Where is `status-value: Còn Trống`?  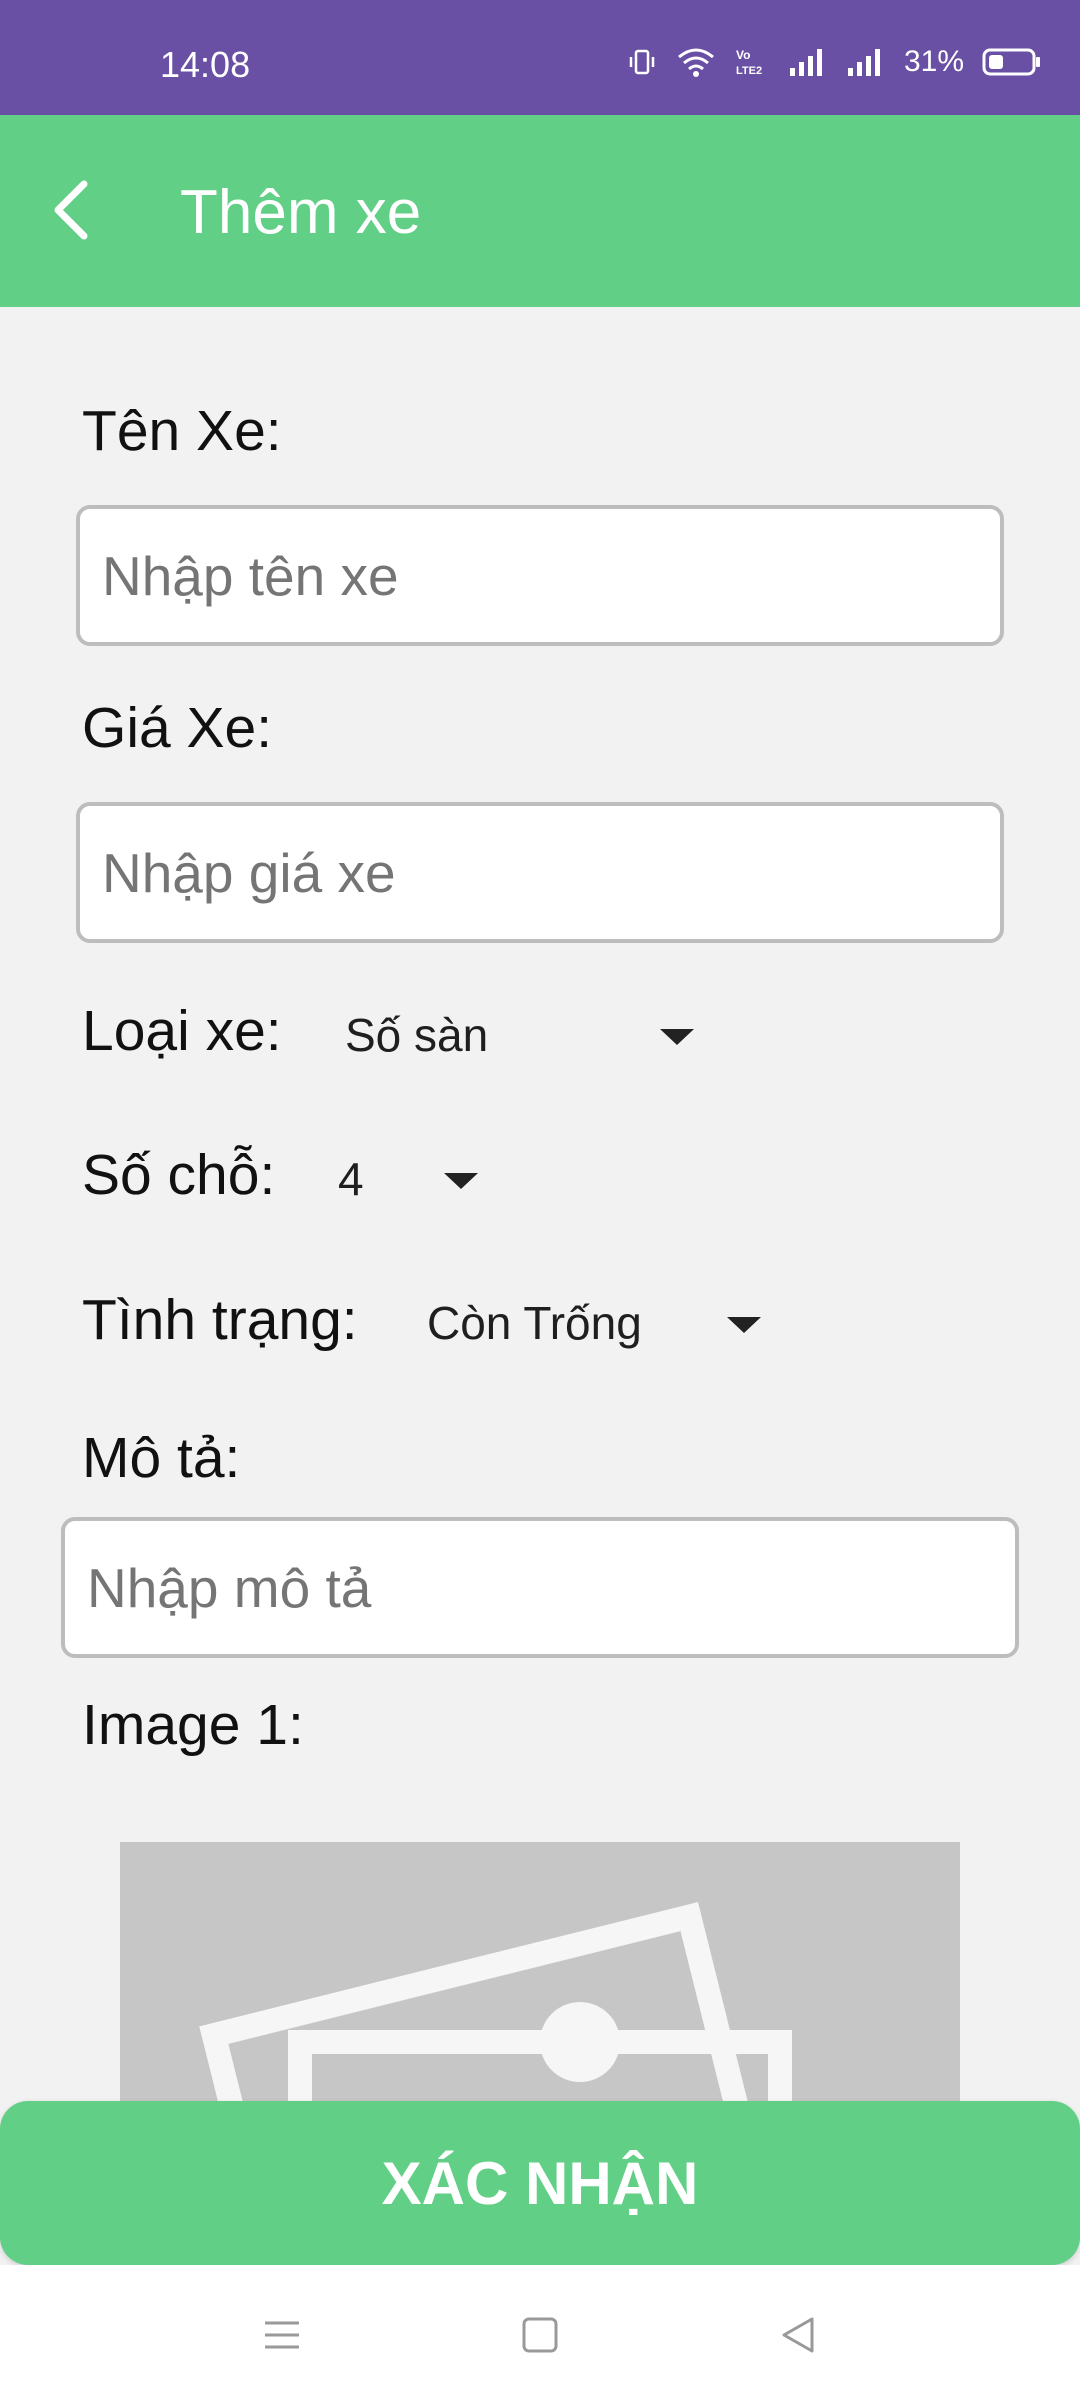
status-value: Còn Trống is located at coordinates (534, 1323).